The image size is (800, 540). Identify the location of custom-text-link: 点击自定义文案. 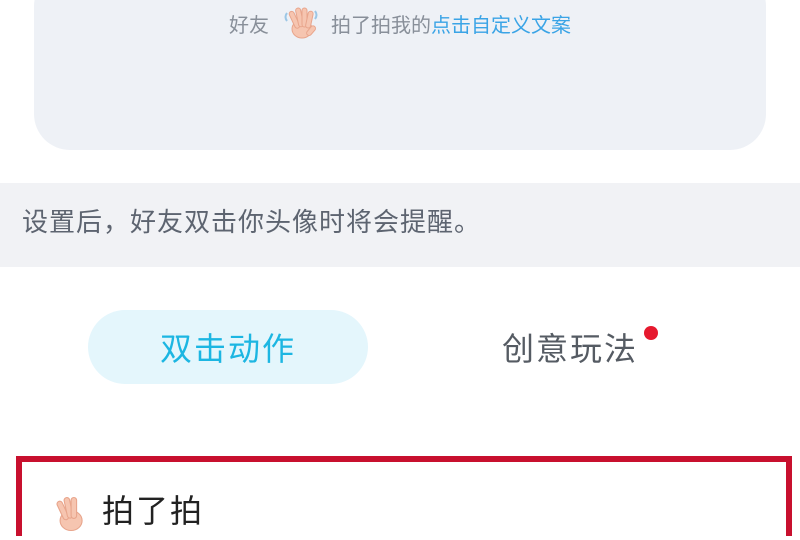
(501, 23).